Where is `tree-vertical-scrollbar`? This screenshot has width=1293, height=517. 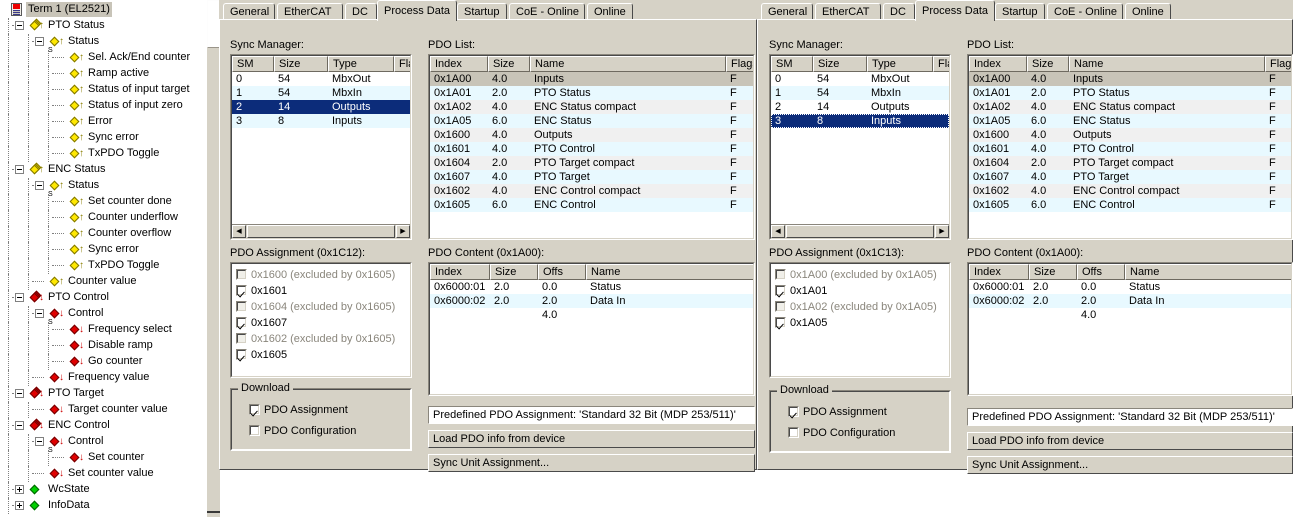
tree-vertical-scrollbar is located at coordinates (213, 258).